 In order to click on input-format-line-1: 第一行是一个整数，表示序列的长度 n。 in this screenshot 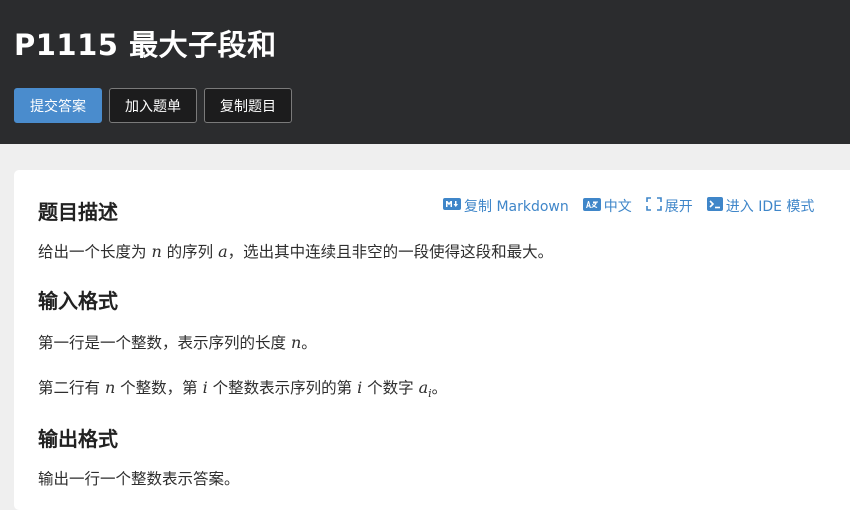, I will do `click(177, 342)`.